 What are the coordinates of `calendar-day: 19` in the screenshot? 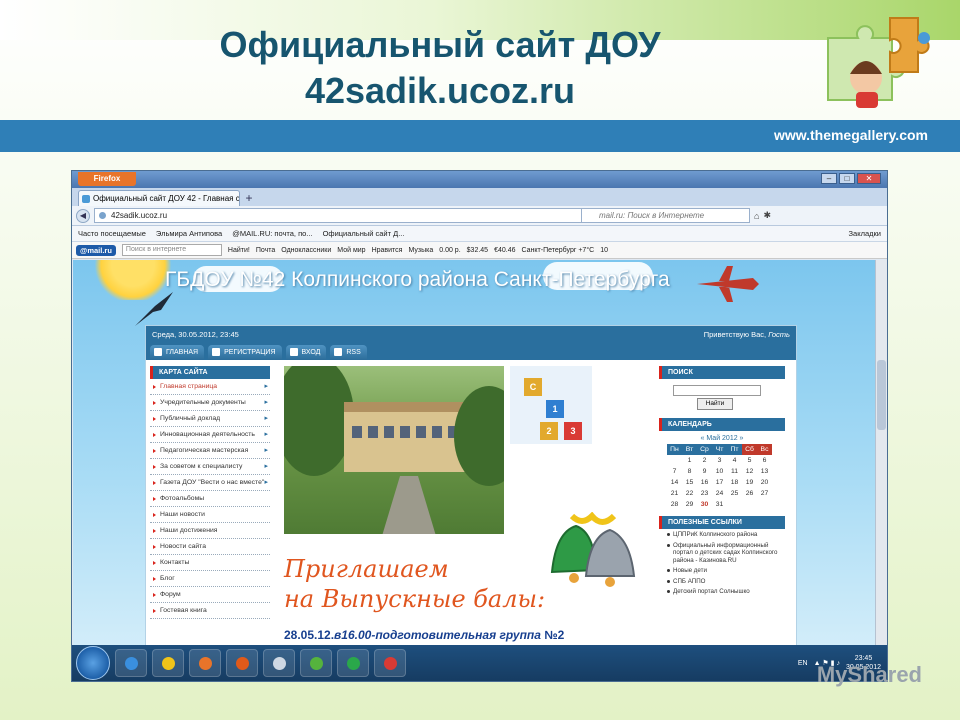 It's located at (749, 482).